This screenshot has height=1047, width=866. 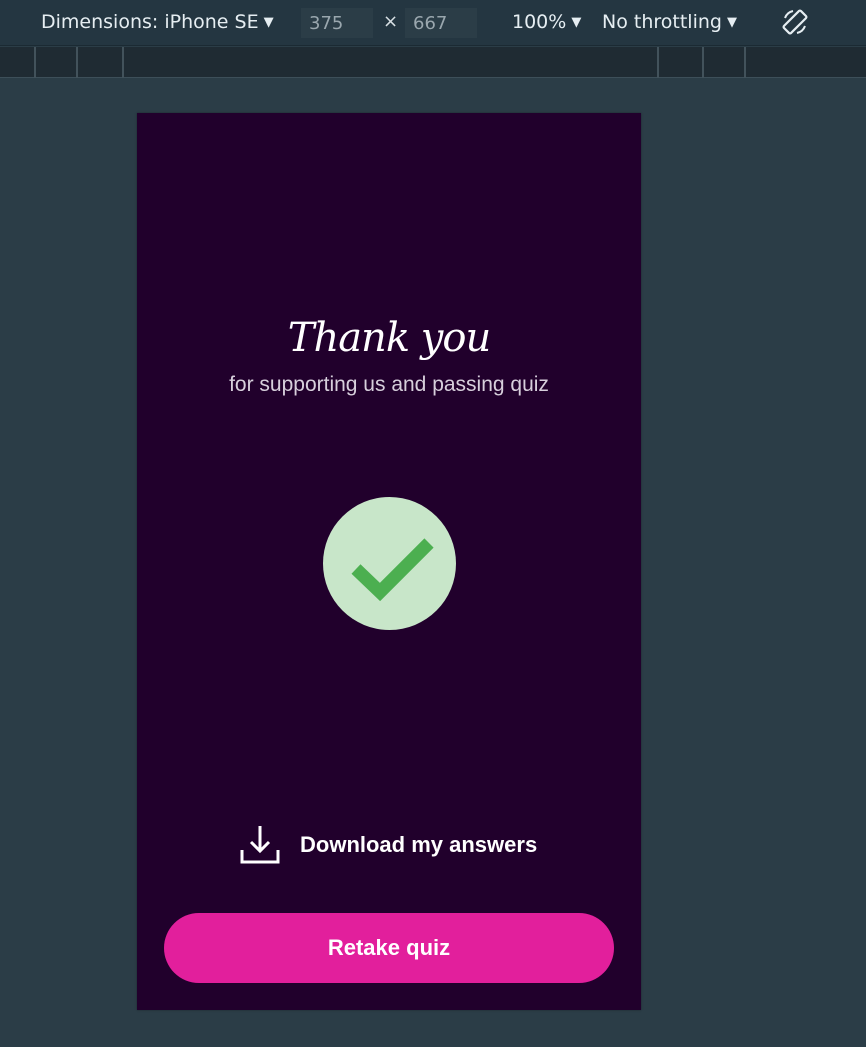 I want to click on success-badge, so click(x=389, y=563).